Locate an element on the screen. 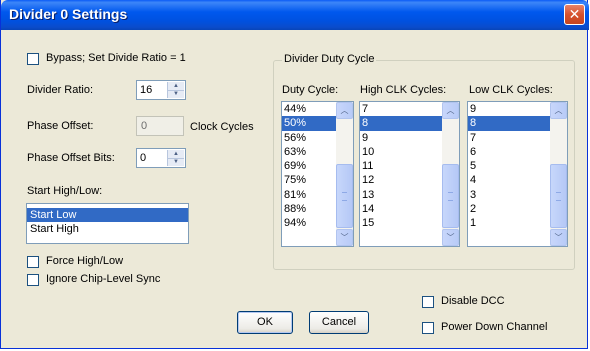 The height and width of the screenshot is (351, 590). list-item: 44% is located at coordinates (309, 109).